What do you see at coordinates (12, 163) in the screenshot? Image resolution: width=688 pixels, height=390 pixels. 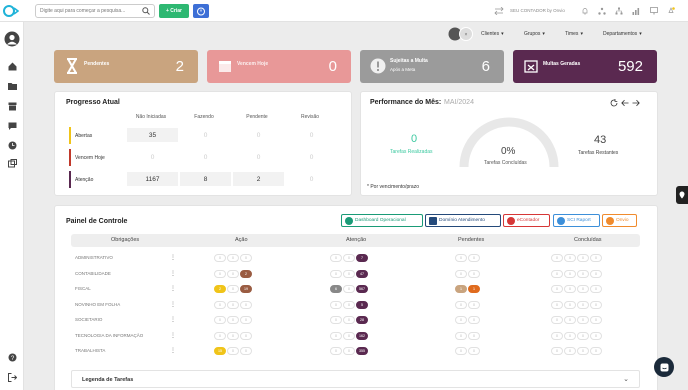 I see `puzzle-icon` at bounding box center [12, 163].